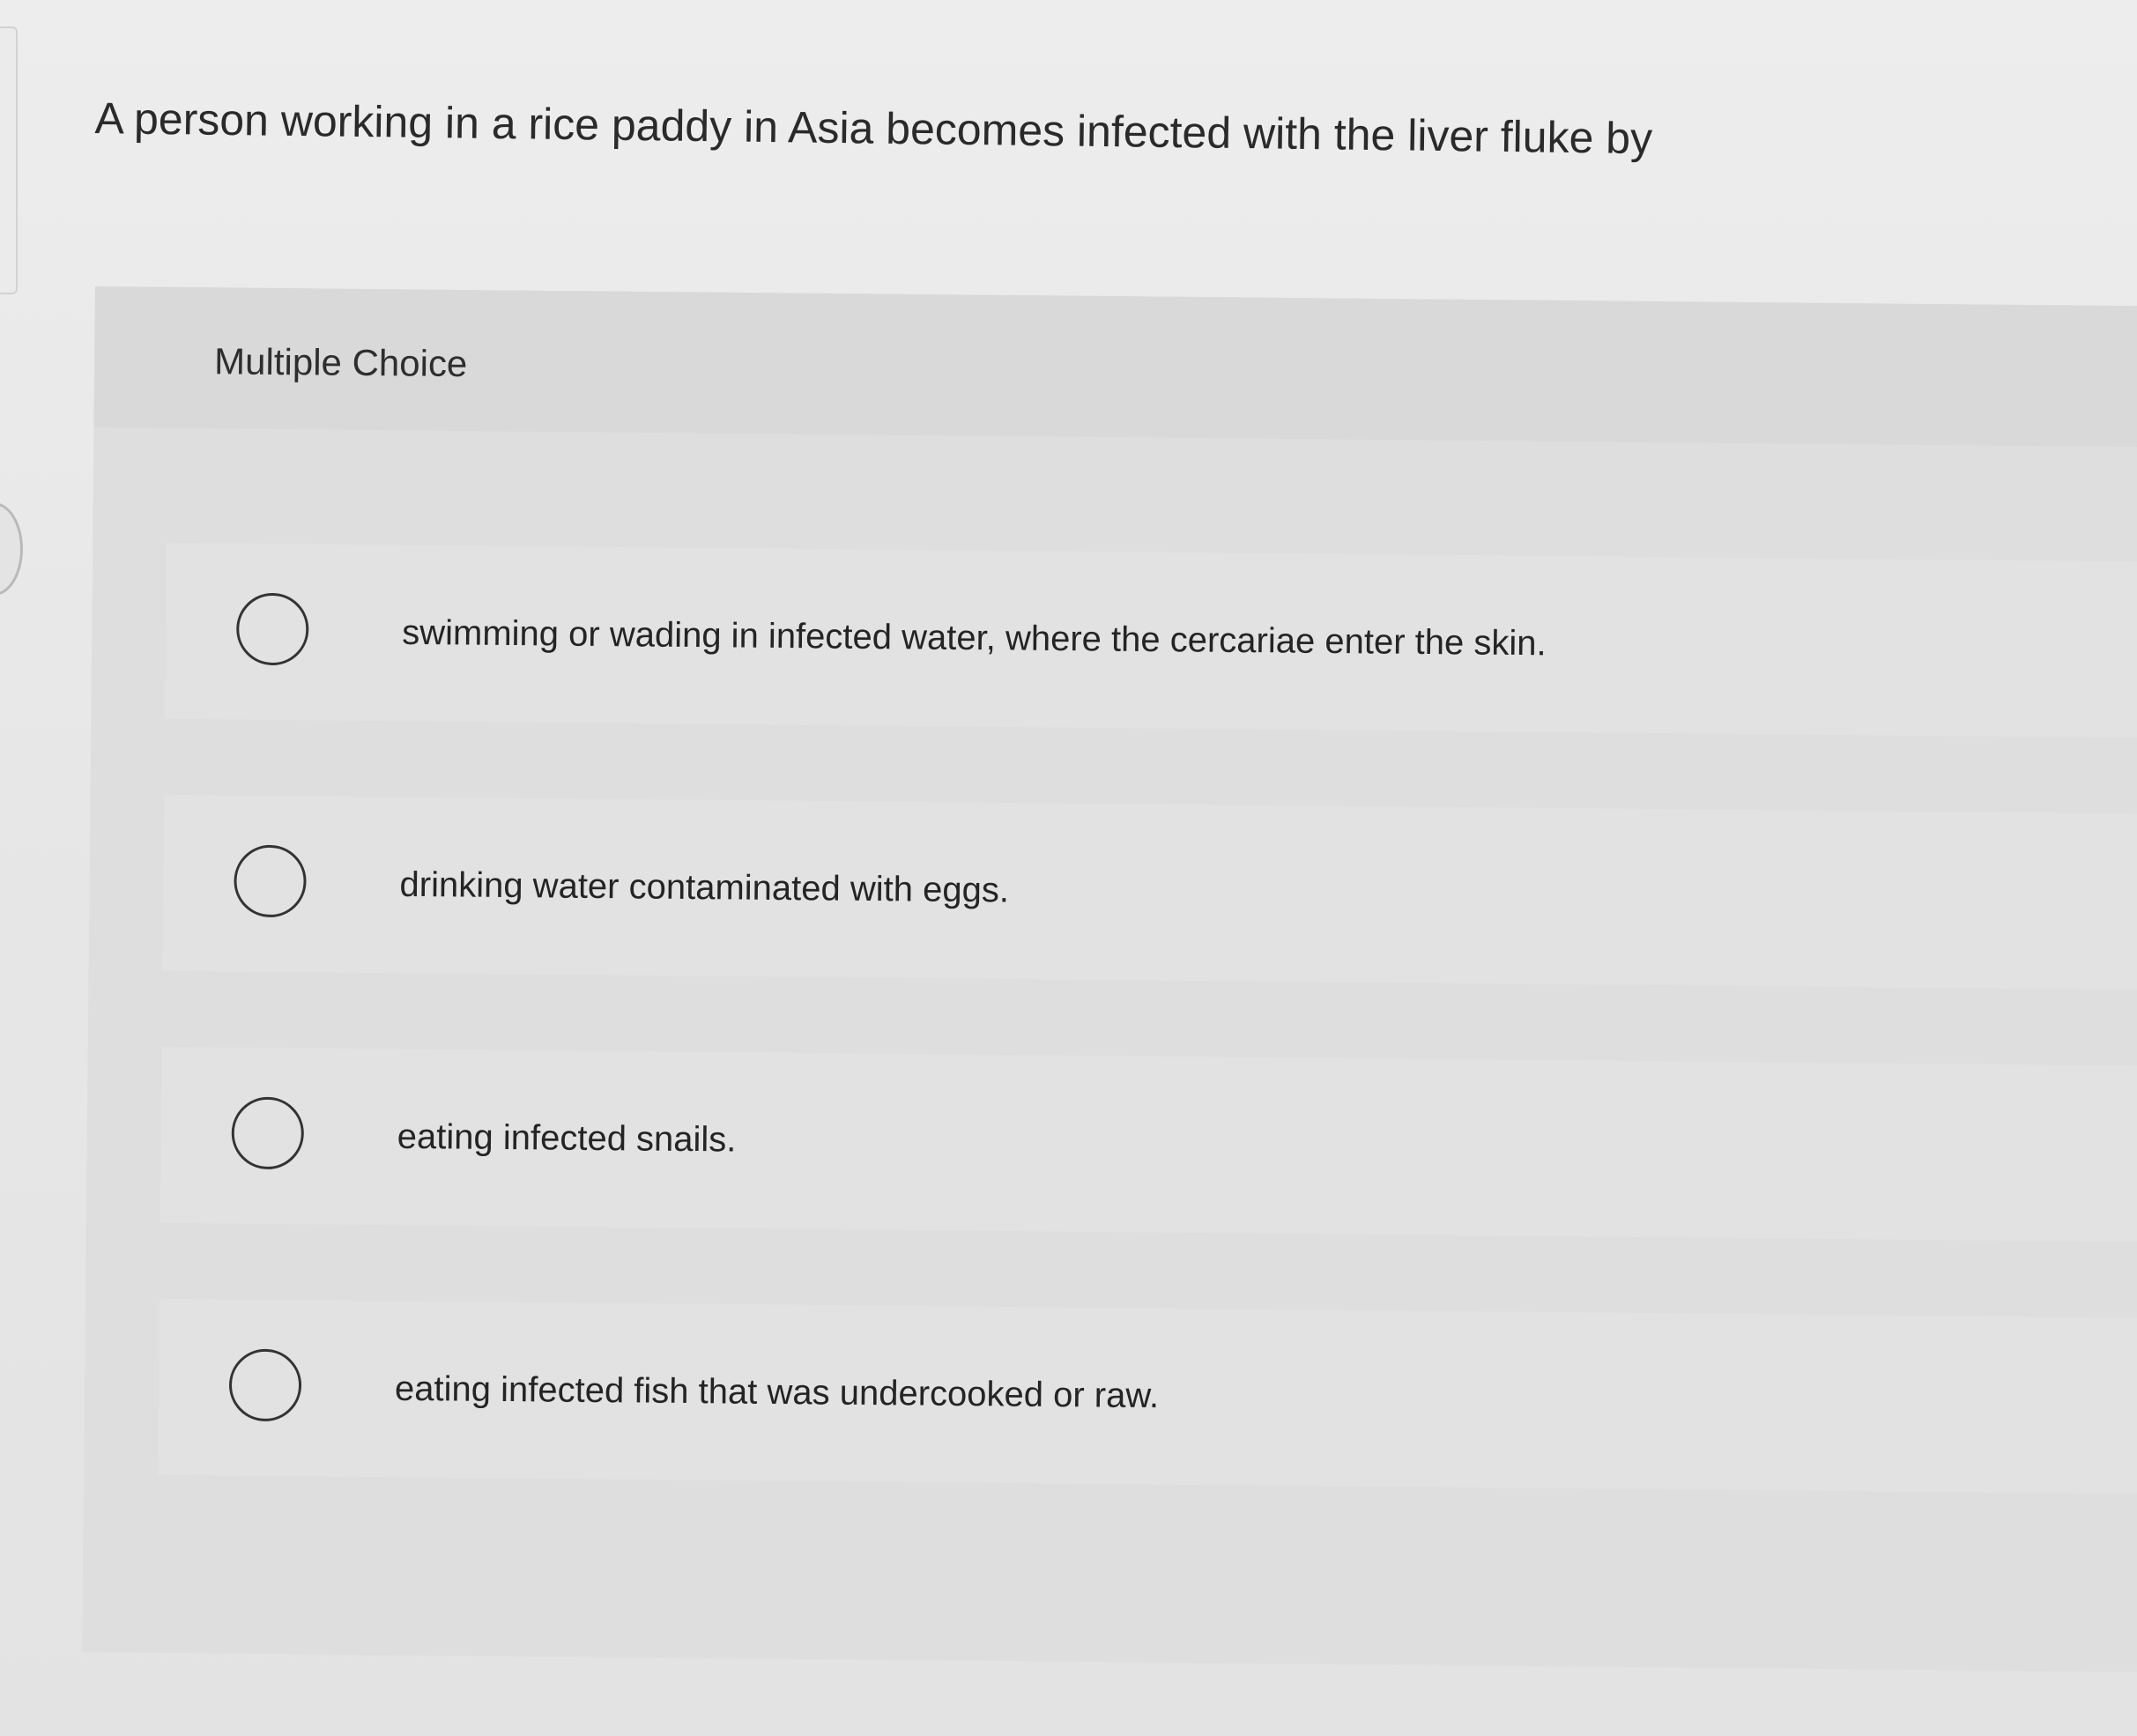 The height and width of the screenshot is (1736, 2137). What do you see at coordinates (1149, 892) in the screenshot?
I see `answer-option: drinking water contaminated with eggs.` at bounding box center [1149, 892].